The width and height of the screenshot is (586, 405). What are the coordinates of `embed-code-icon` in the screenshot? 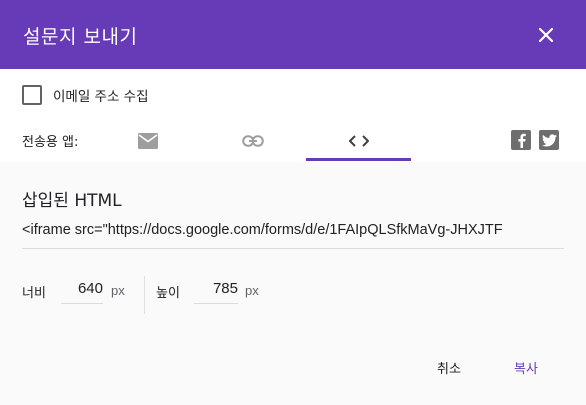 It's located at (358, 141).